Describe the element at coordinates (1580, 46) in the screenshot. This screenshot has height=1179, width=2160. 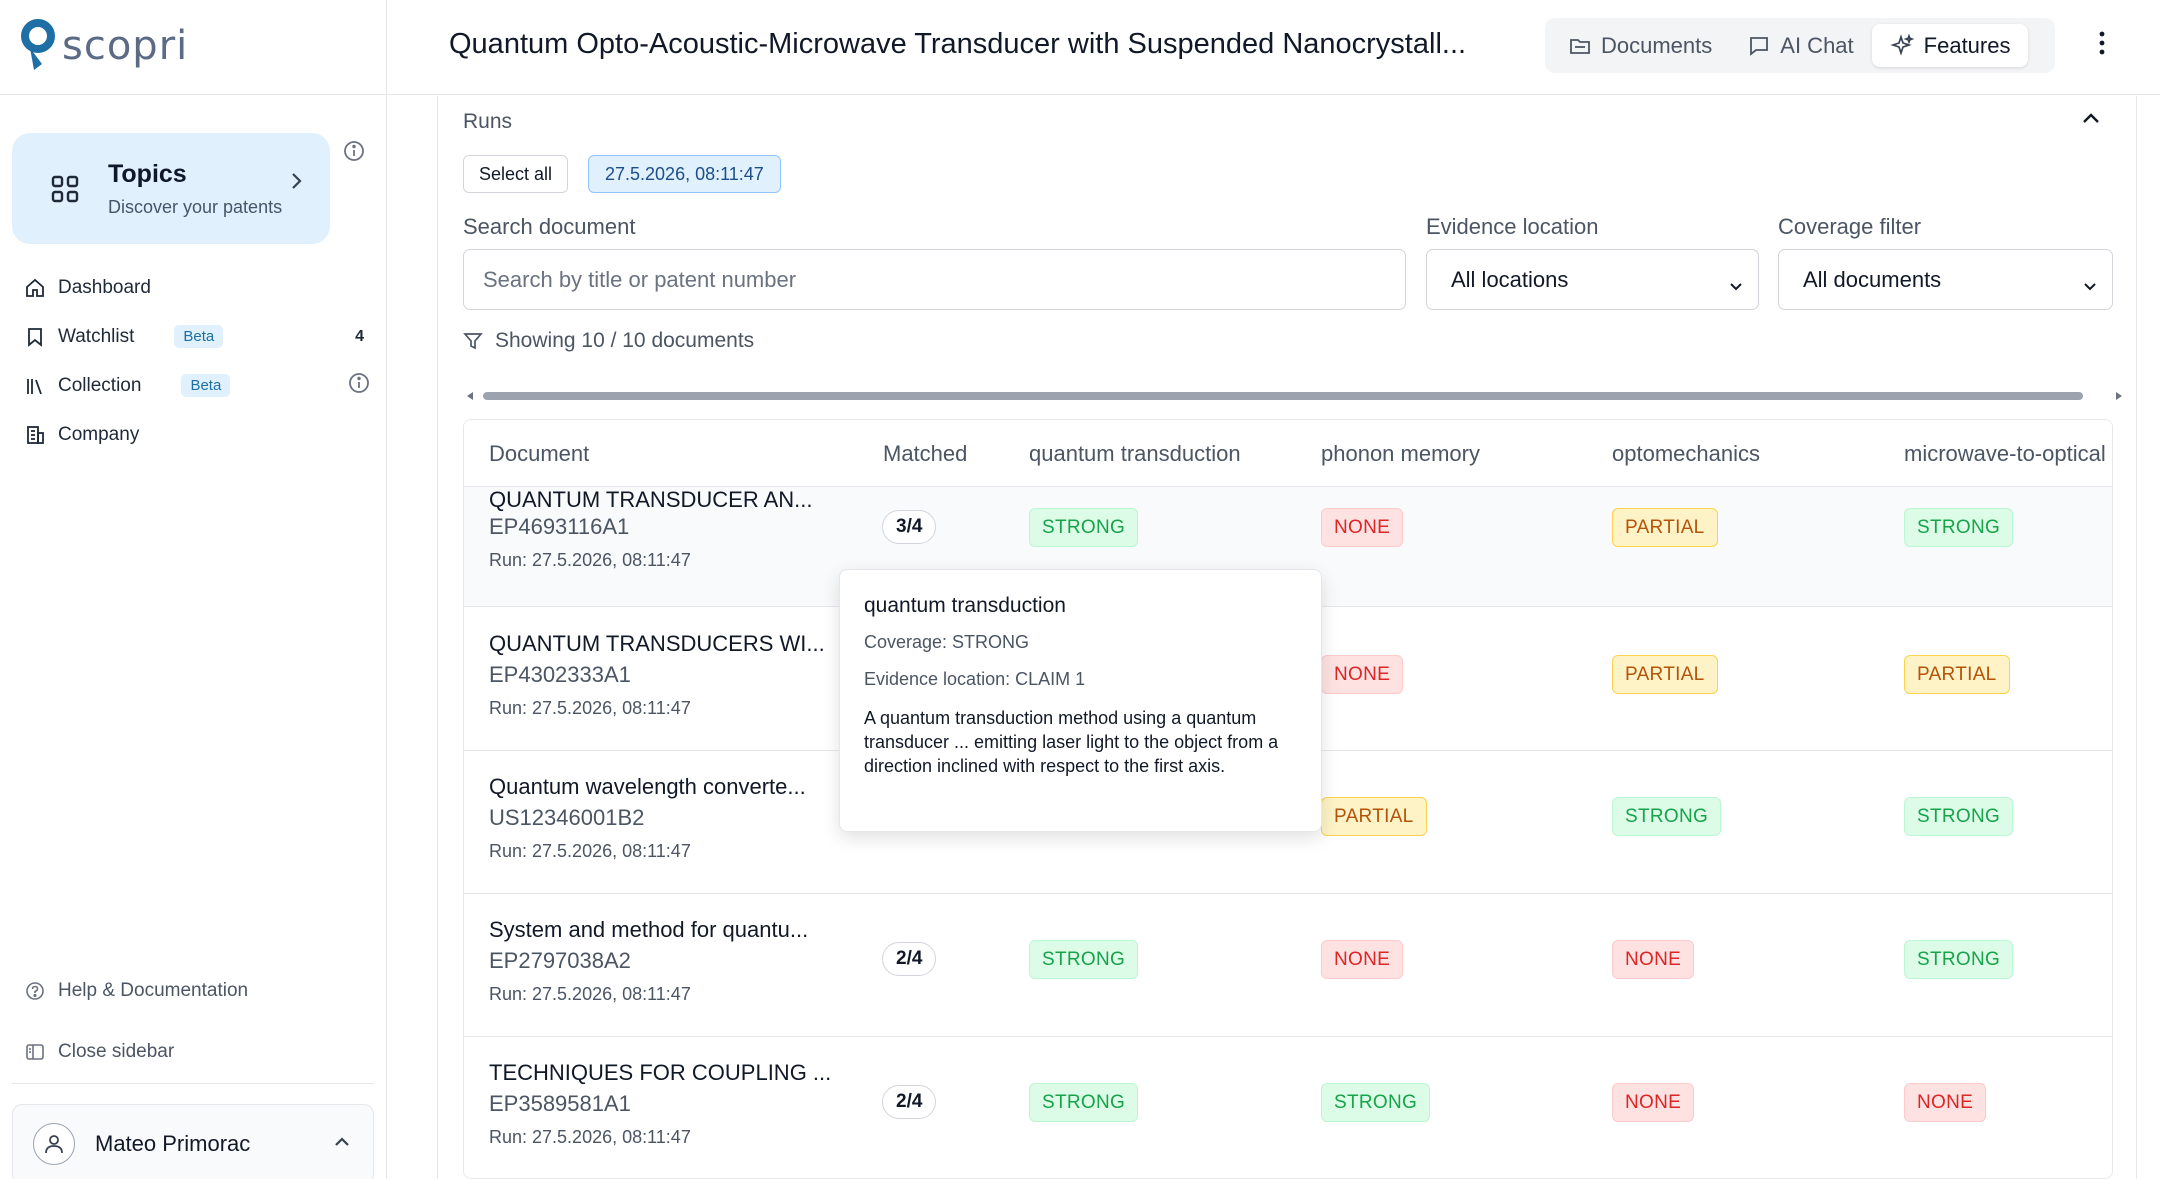
I see `folder-icon` at that location.